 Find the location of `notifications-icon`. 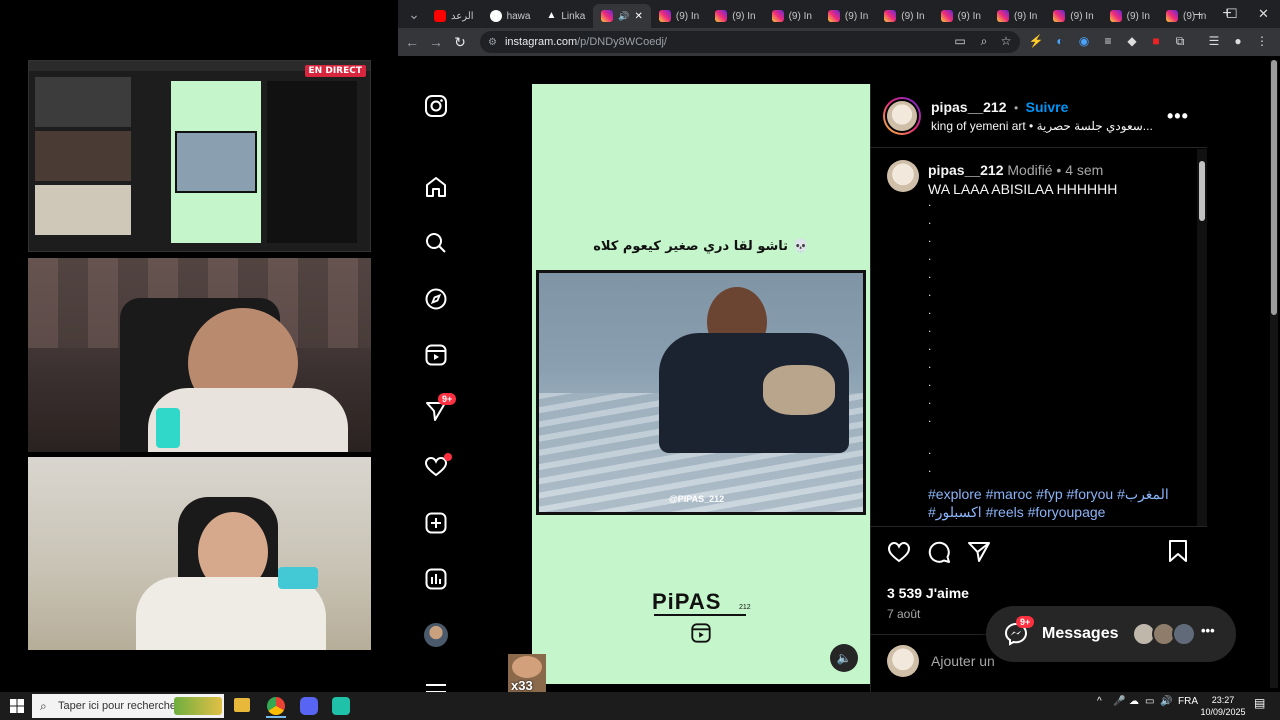

notifications-icon is located at coordinates (437, 467).